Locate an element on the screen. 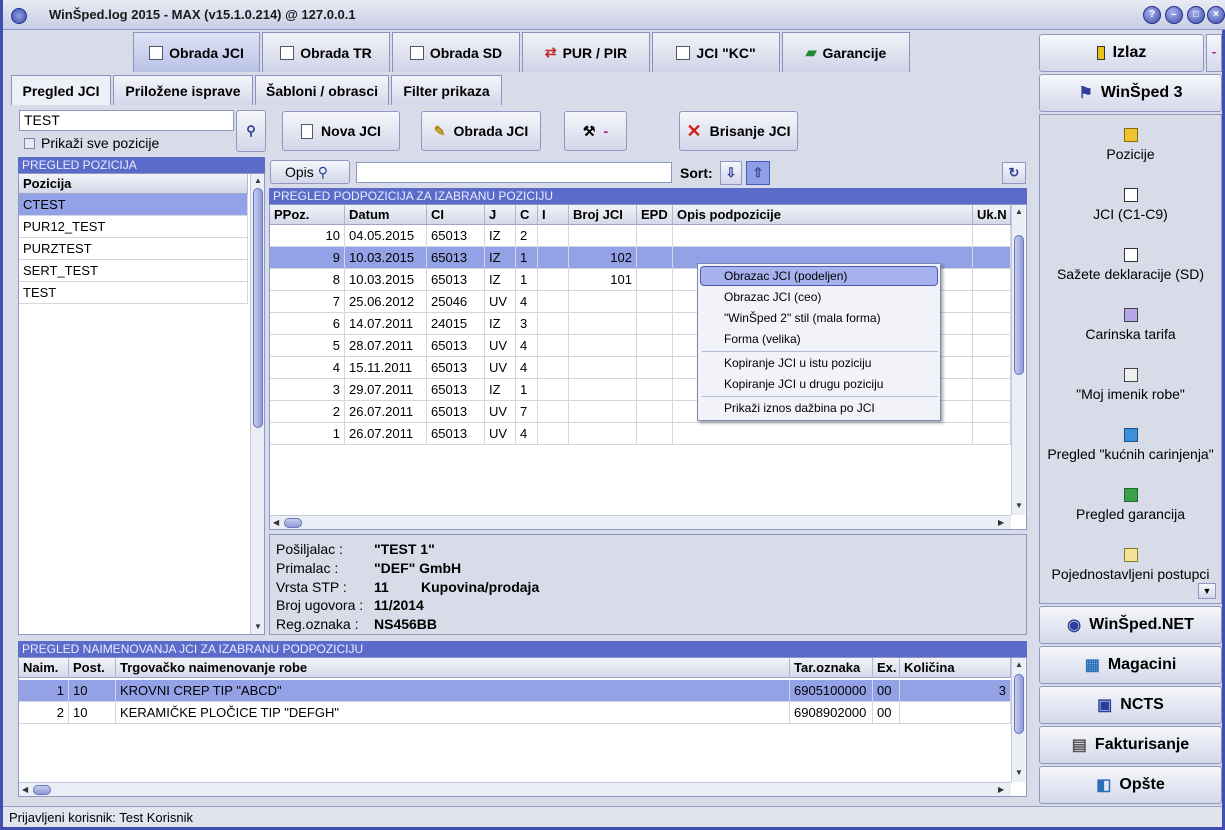 This screenshot has height=830, width=1225. name-cell: 1 is located at coordinates (44, 691).